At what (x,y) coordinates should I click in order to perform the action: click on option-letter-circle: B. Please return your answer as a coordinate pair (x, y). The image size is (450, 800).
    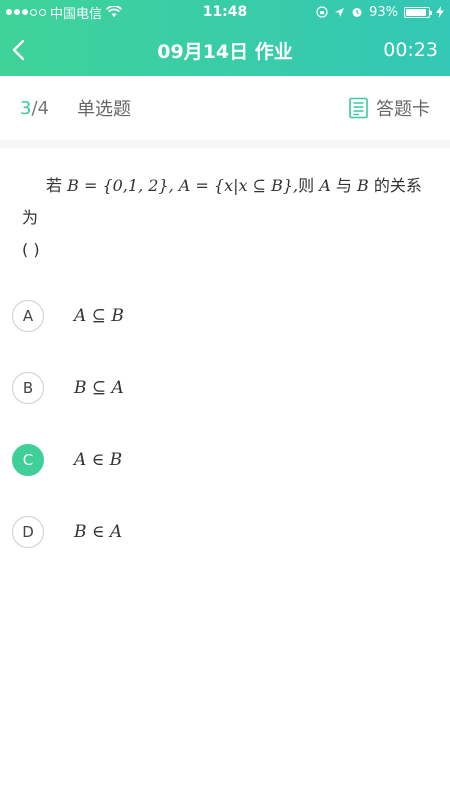
    Looking at the image, I should click on (28, 388).